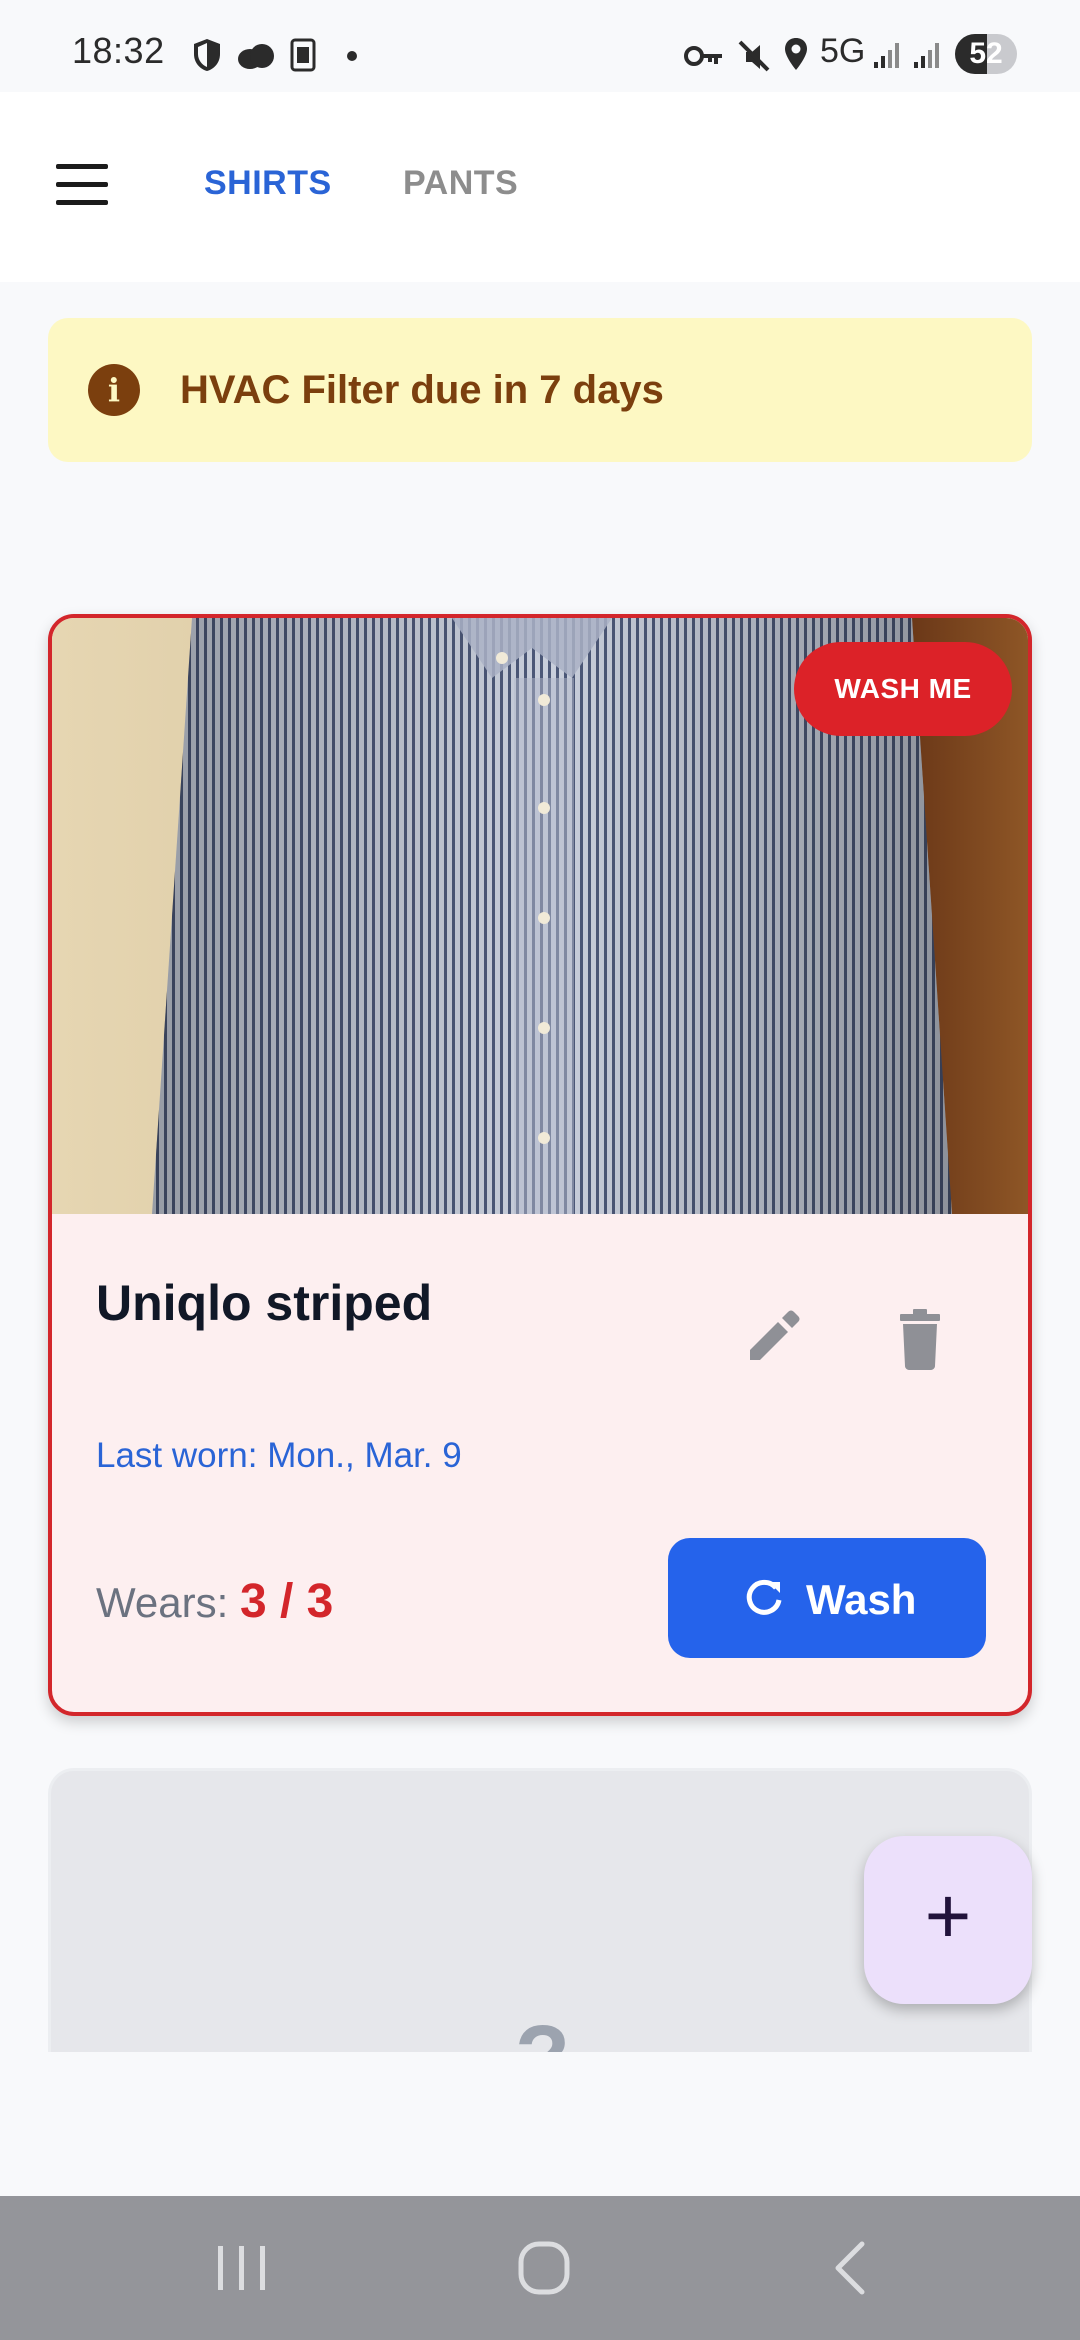  What do you see at coordinates (544, 2268) in the screenshot?
I see `home-icon` at bounding box center [544, 2268].